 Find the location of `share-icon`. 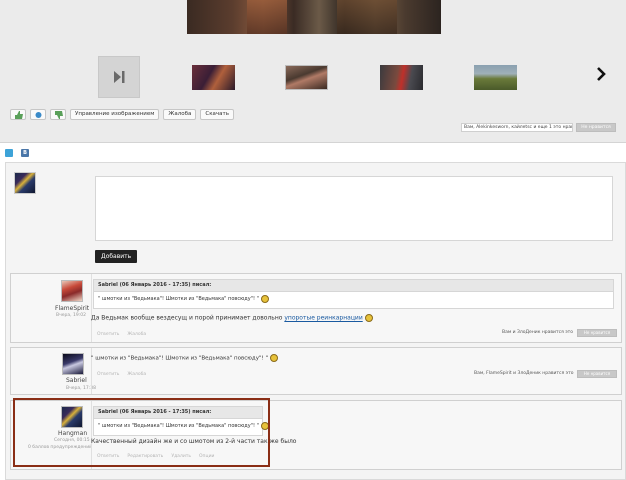

share-icon is located at coordinates (38, 115).